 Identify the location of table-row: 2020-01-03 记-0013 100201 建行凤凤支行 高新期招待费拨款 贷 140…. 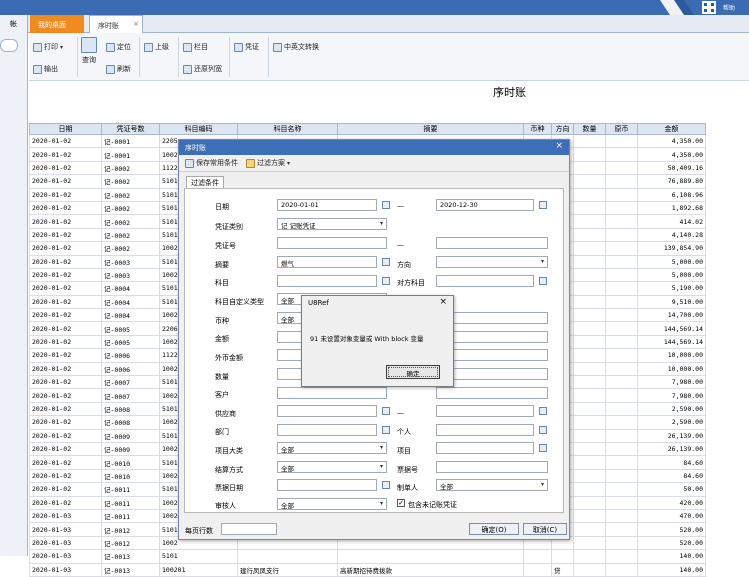
(367, 569).